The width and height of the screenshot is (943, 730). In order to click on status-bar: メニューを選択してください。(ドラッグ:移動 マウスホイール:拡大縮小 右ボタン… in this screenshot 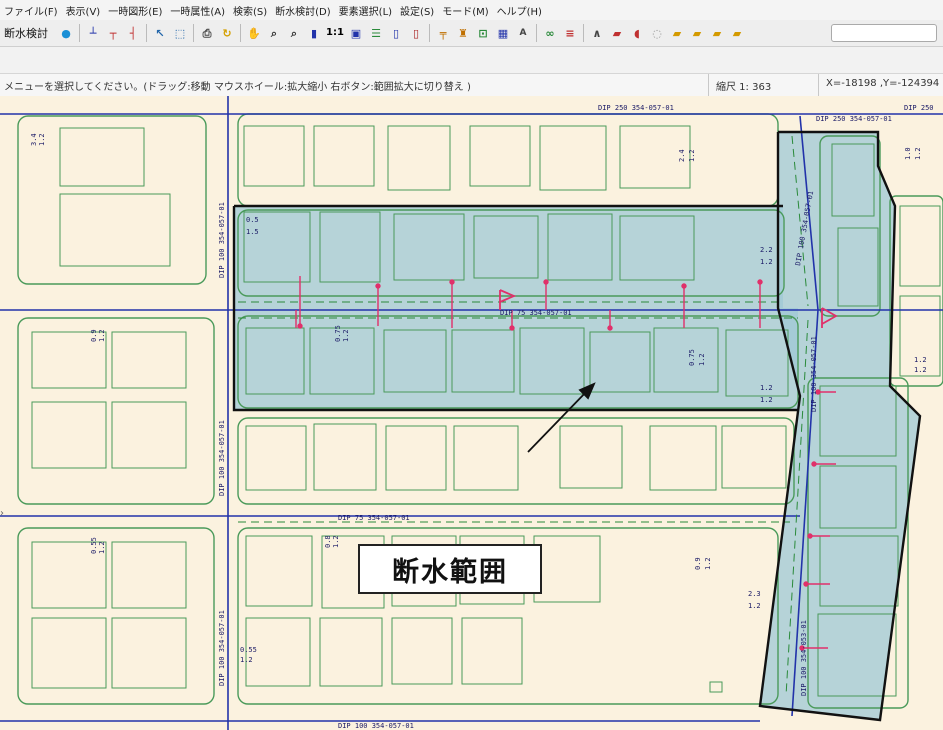, I will do `click(471, 85)`.